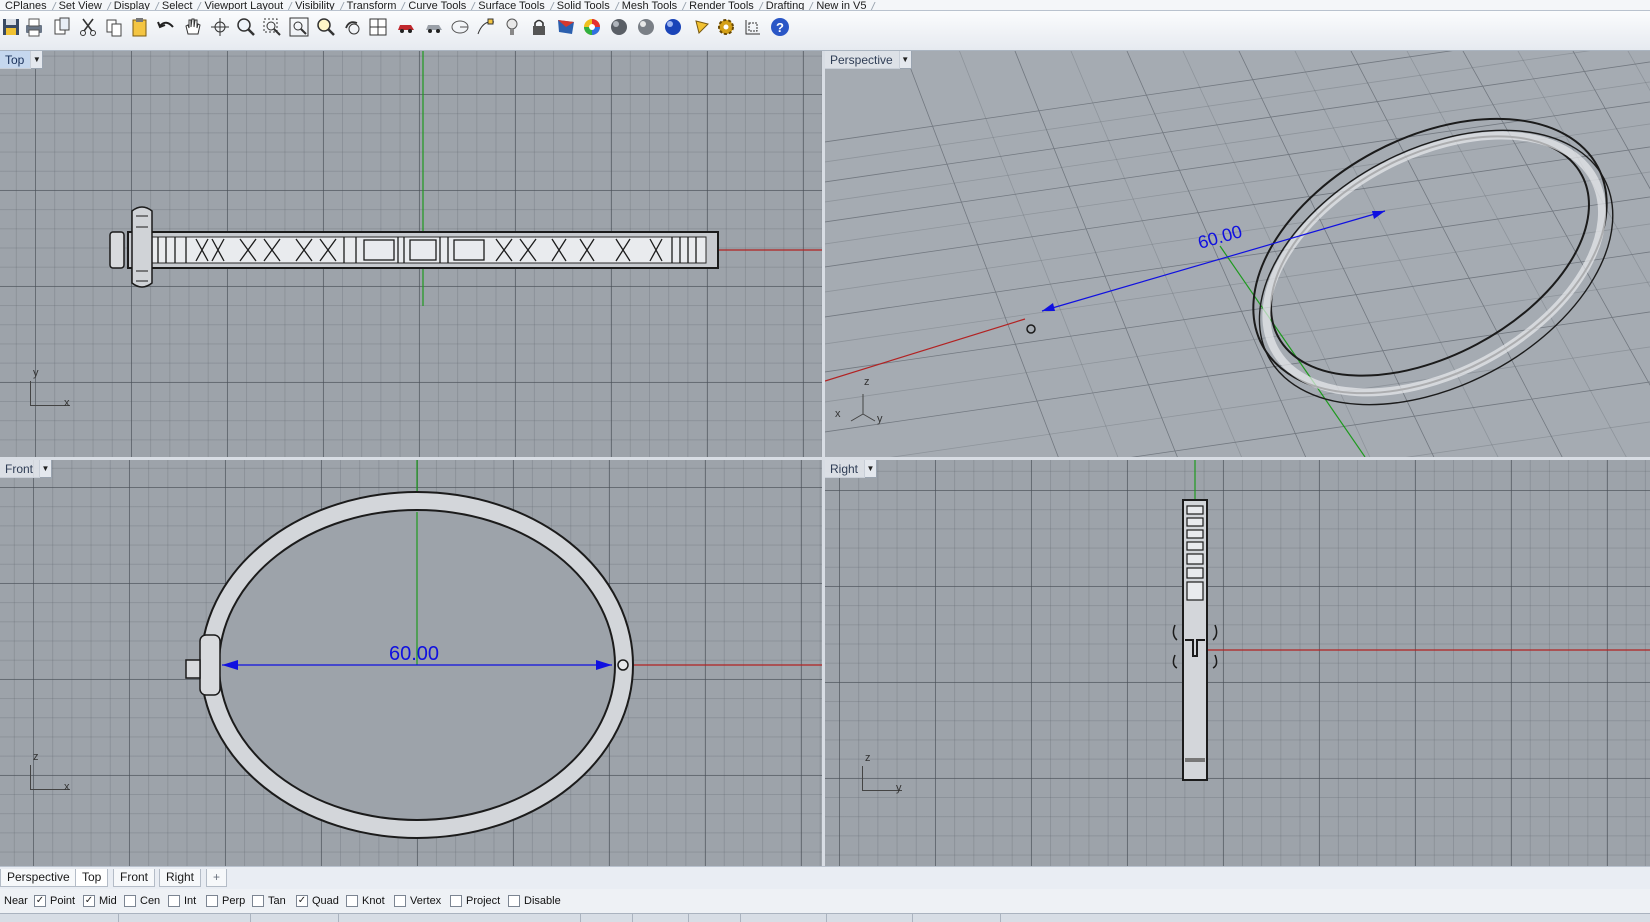  I want to click on toolbar-tab: New in V5, so click(842, 6).